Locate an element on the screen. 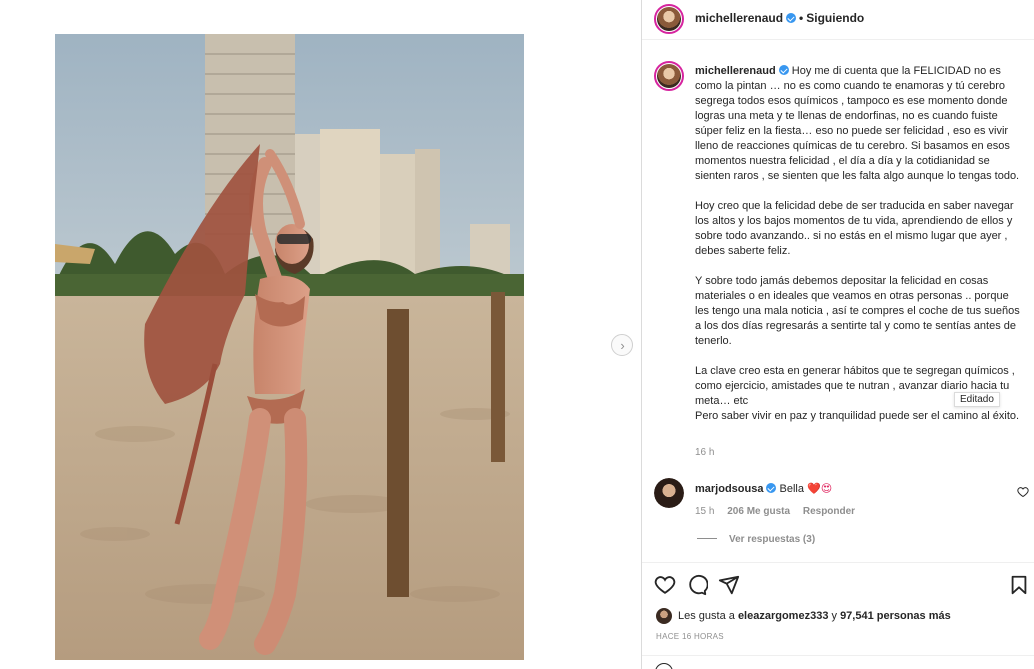 The image size is (1034, 669). likes-connector: y is located at coordinates (834, 616).